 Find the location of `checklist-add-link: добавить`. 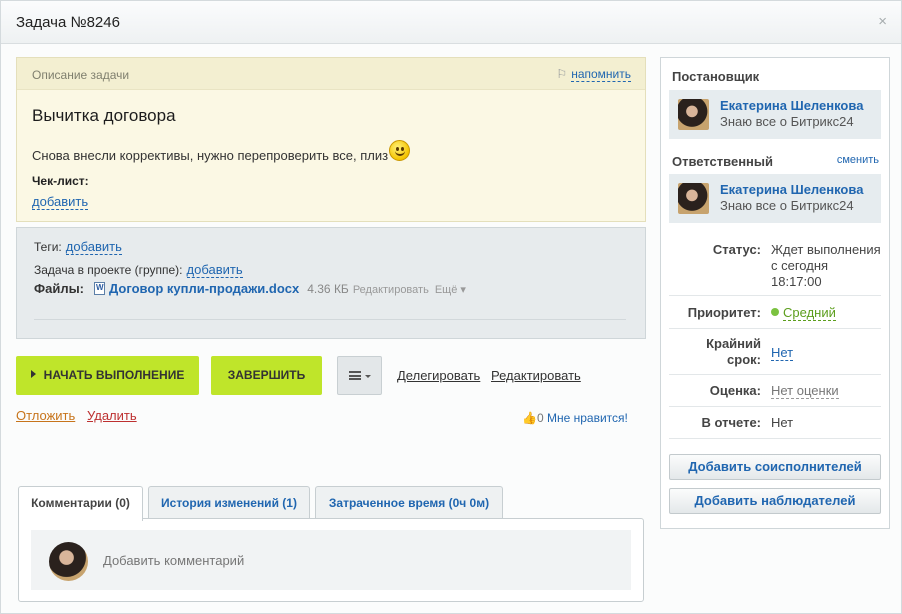

checklist-add-link: добавить is located at coordinates (60, 202).